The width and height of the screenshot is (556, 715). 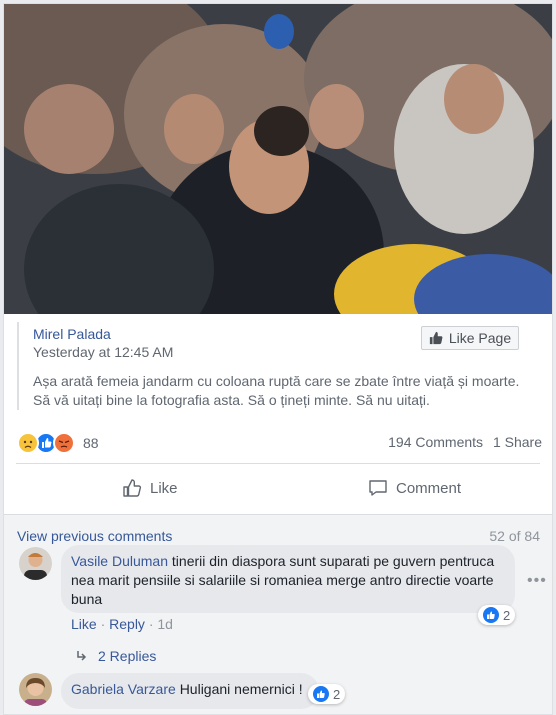 What do you see at coordinates (436, 338) in the screenshot?
I see `thumbs-up-icon` at bounding box center [436, 338].